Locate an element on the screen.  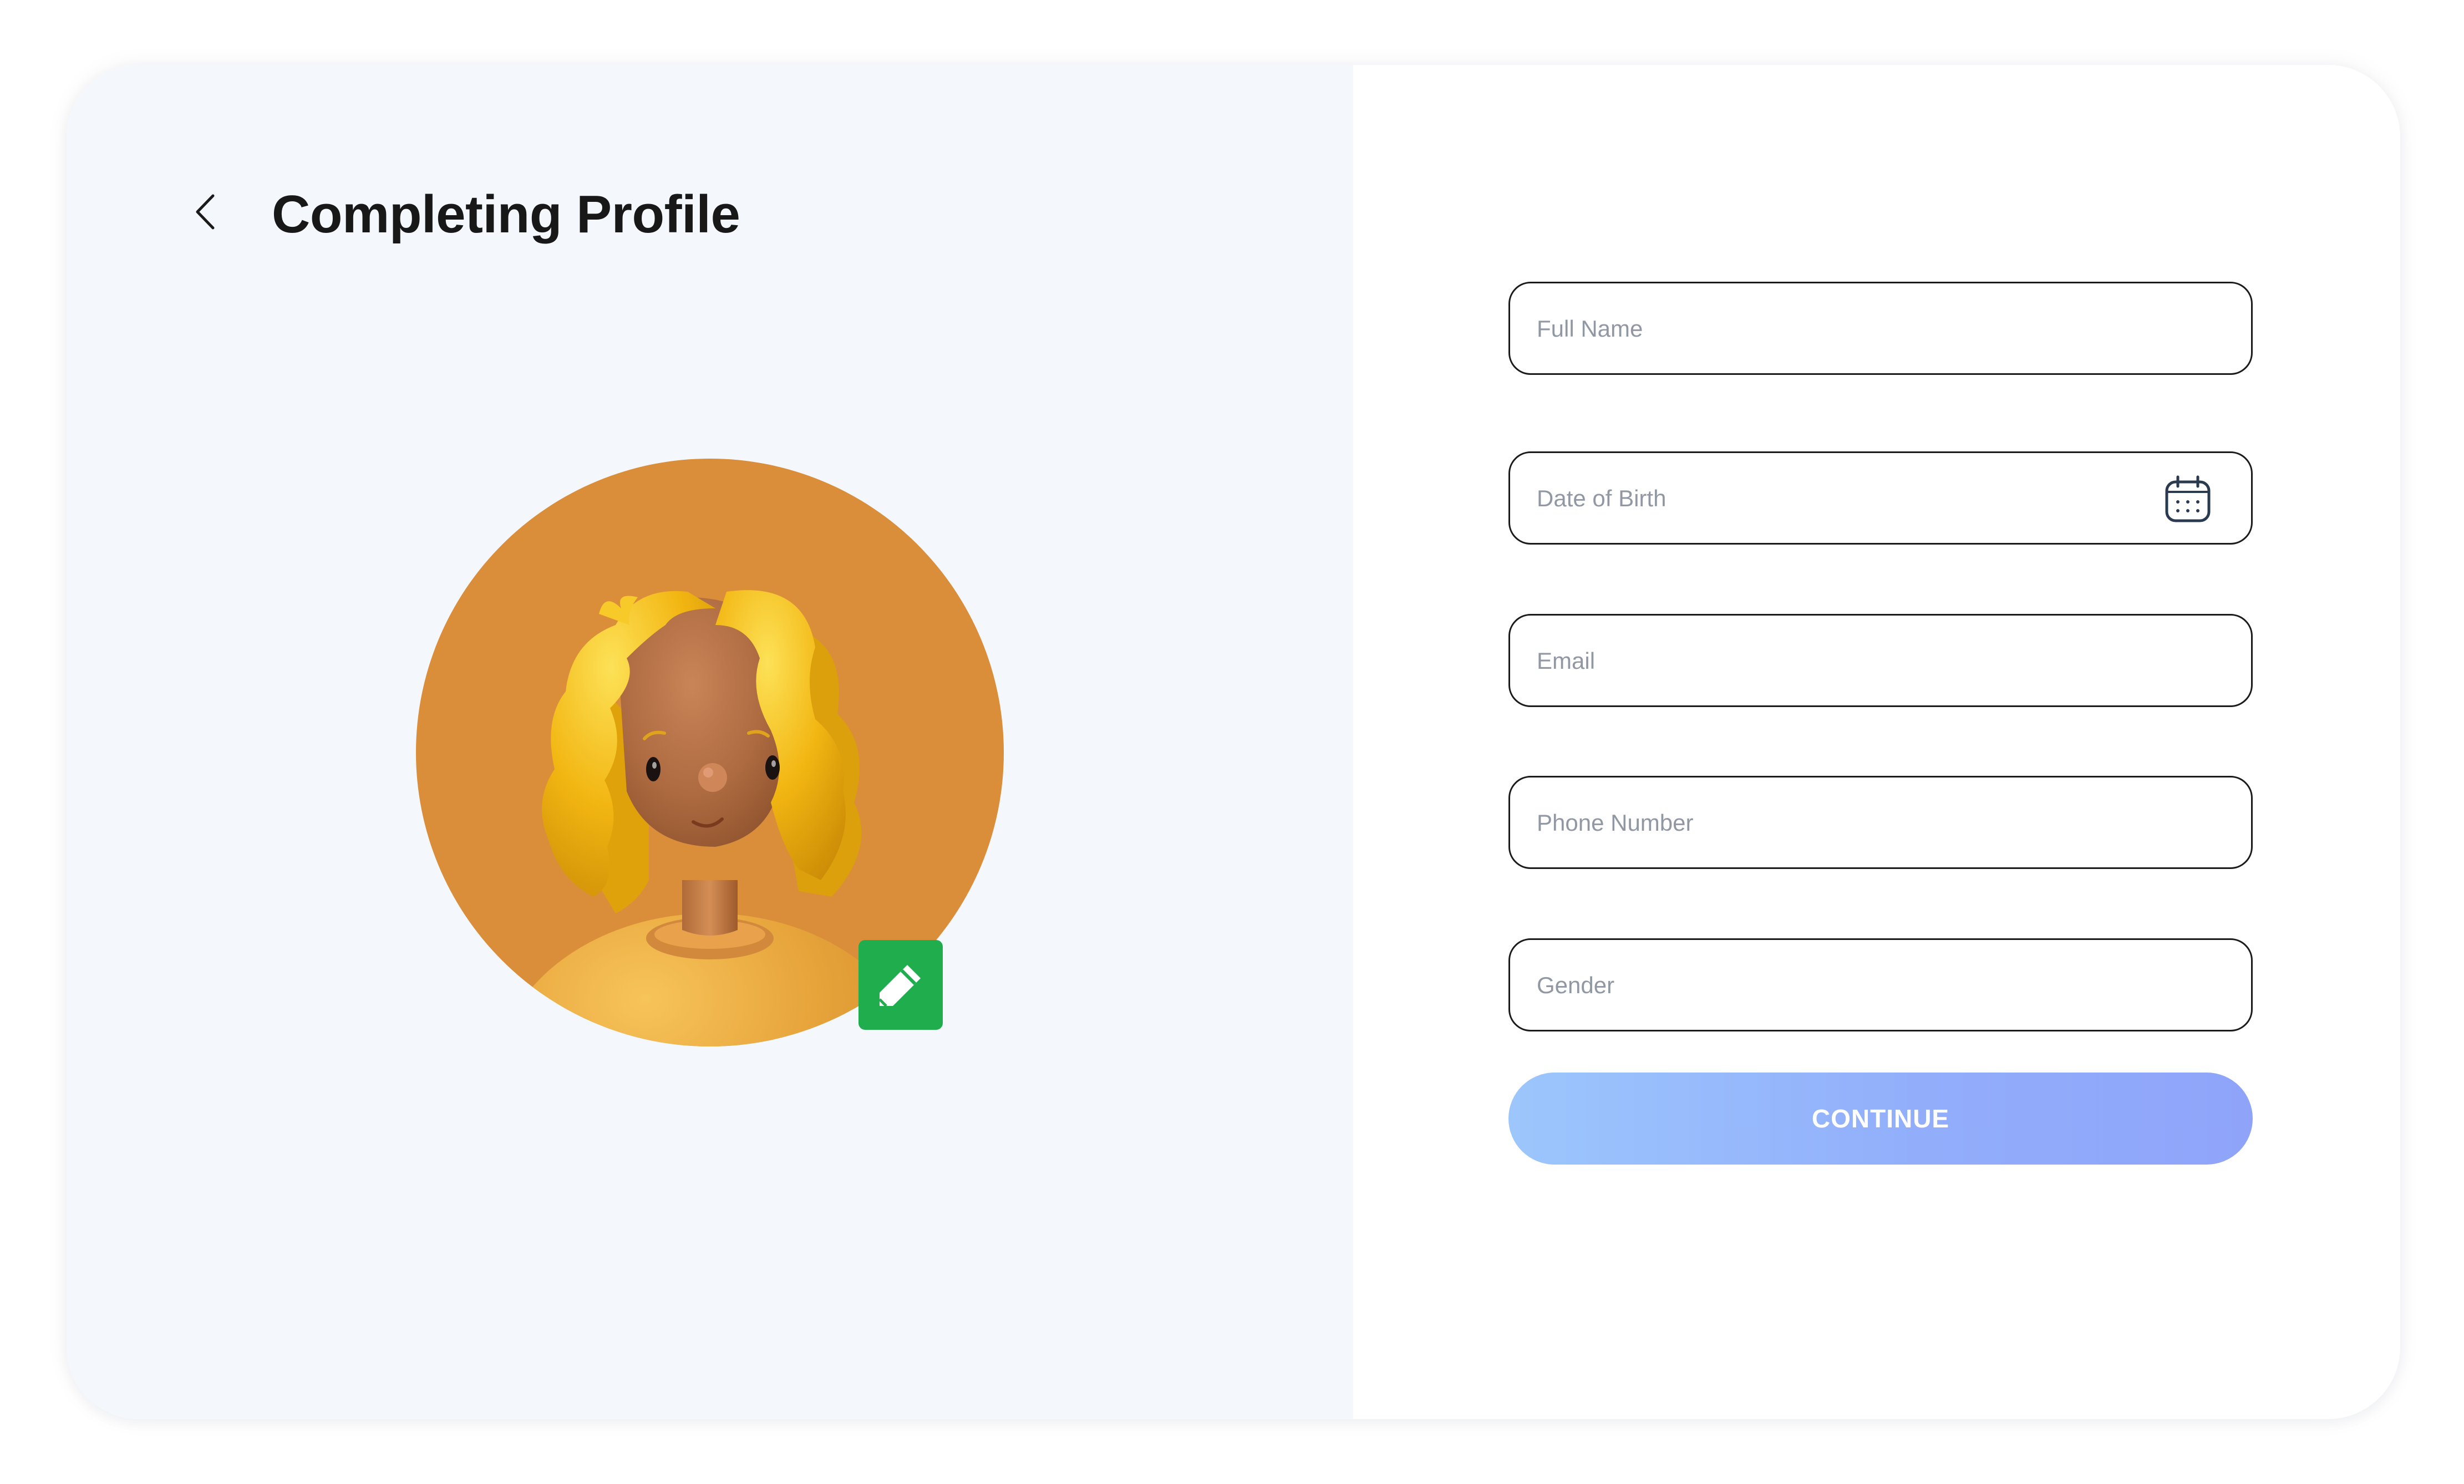
full-name-input is located at coordinates (1864, 328).